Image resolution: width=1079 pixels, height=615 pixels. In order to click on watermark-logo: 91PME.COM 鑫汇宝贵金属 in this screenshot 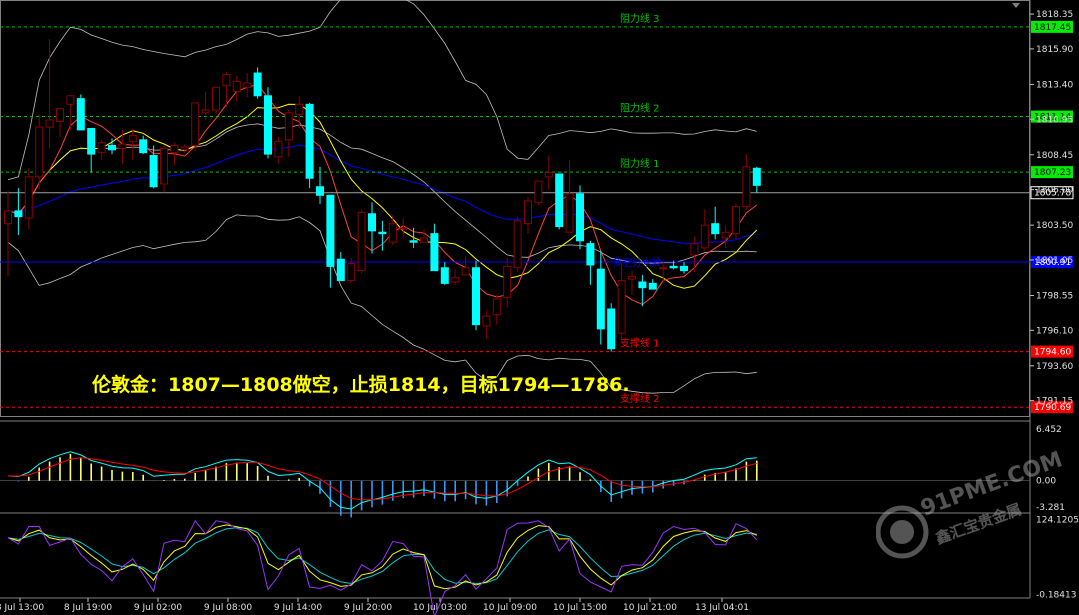, I will do `click(971, 503)`.